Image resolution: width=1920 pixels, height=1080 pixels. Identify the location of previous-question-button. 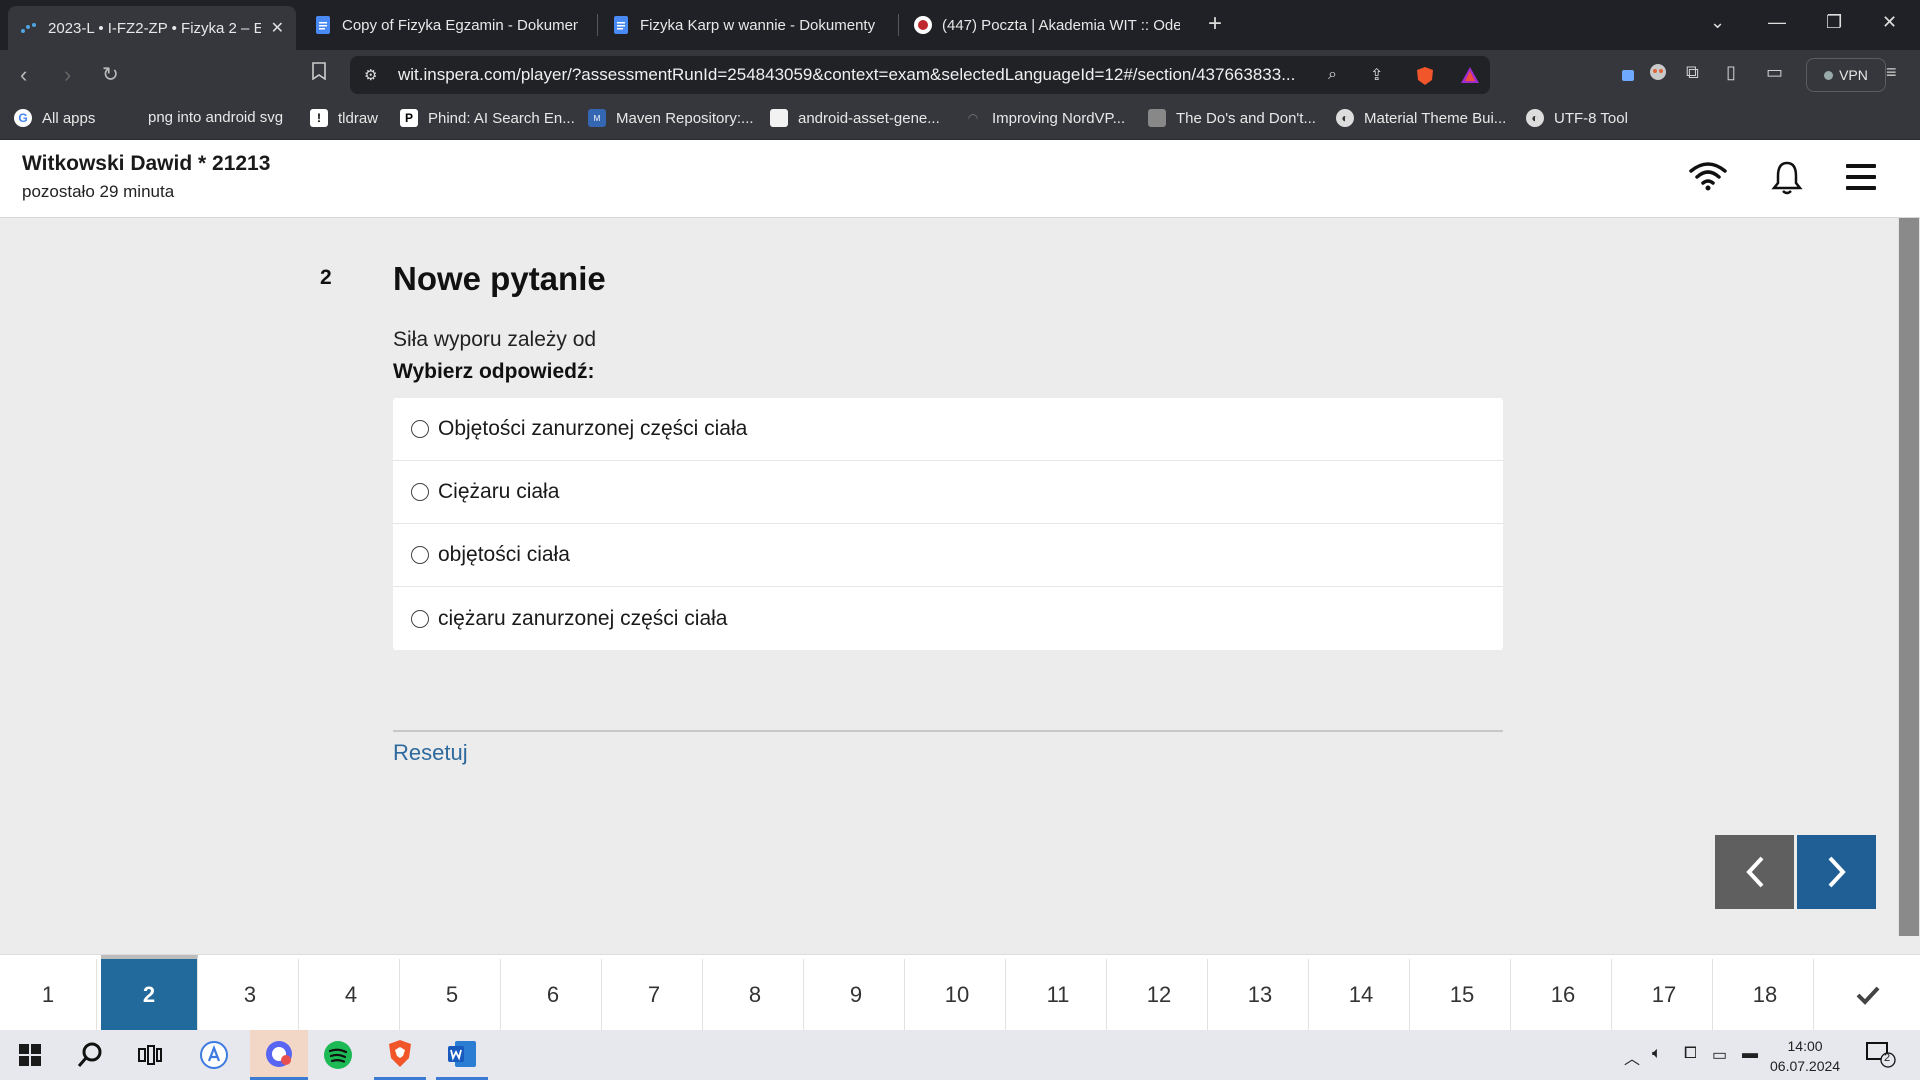
(1754, 872).